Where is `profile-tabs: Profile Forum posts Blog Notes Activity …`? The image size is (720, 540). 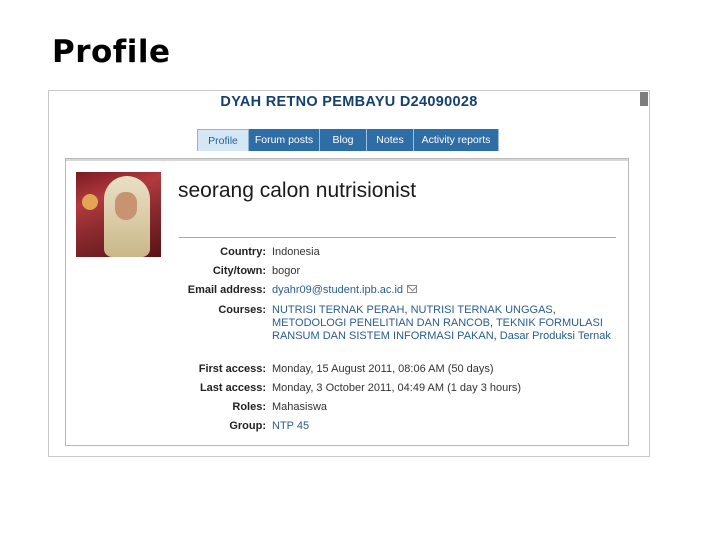
profile-tabs: Profile Forum posts Blog Notes Activity … is located at coordinates (348, 140).